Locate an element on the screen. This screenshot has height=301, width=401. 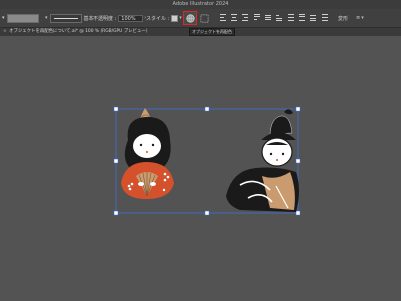
transform-label: 変形 is located at coordinates (343, 18).